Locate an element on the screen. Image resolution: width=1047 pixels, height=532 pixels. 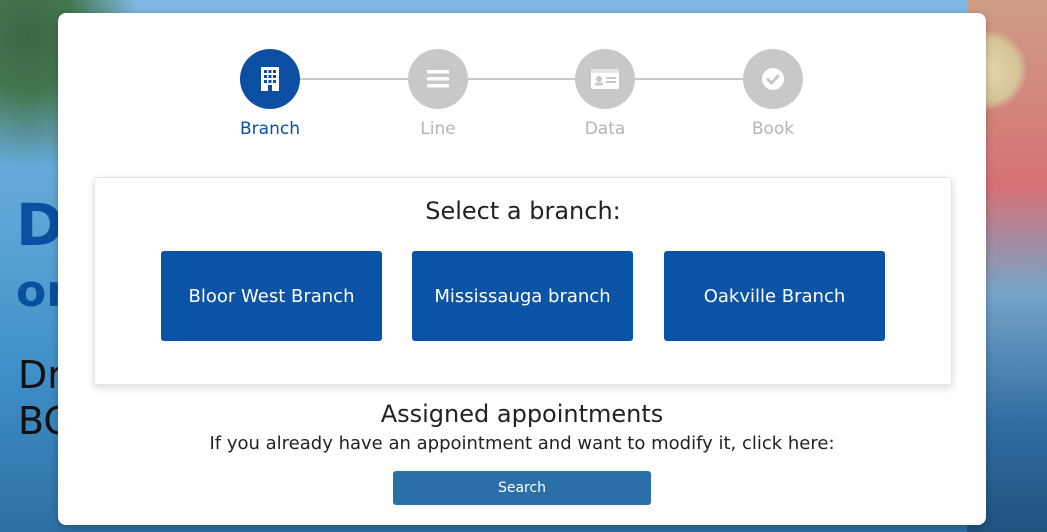
list-icon is located at coordinates (438, 79).